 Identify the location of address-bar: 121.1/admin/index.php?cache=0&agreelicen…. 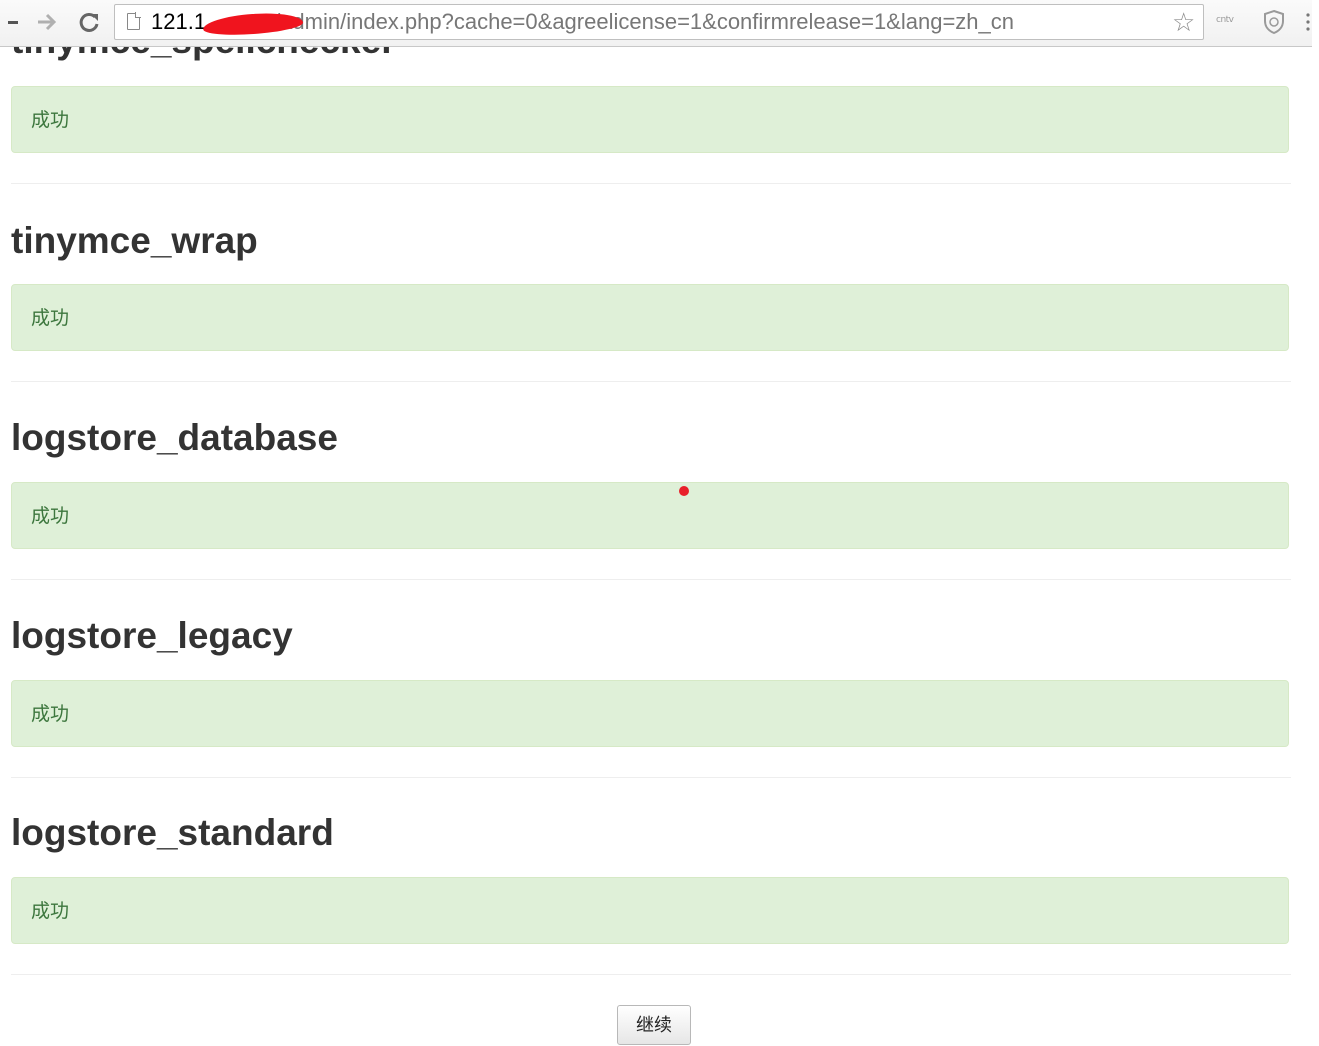
(659, 22).